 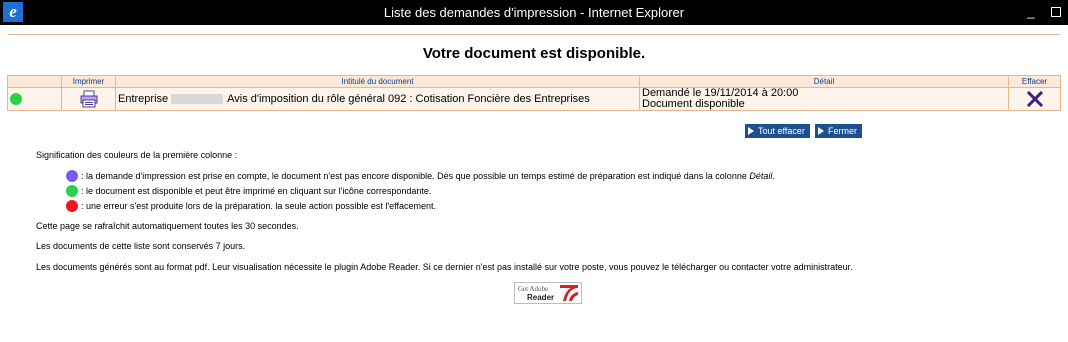 I want to click on maximize-icon, so click(x=1056, y=12).